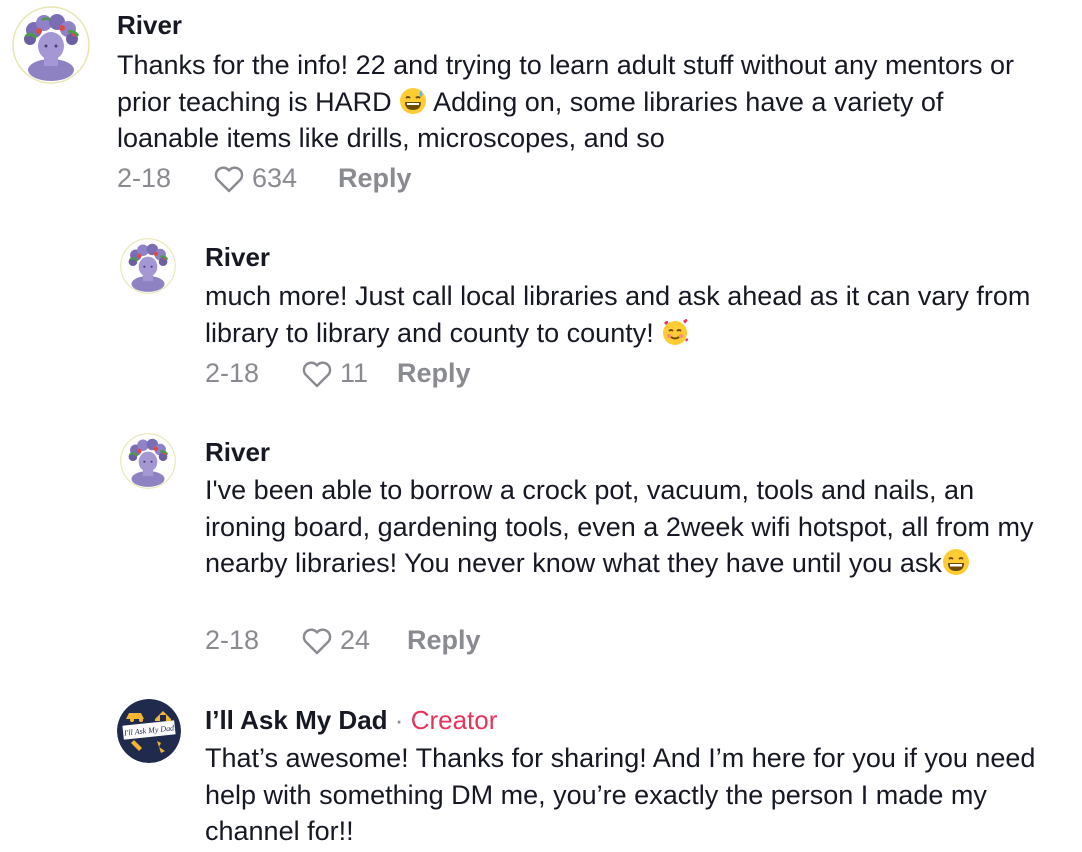  Describe the element at coordinates (956, 562) in the screenshot. I see `beaming-grin-emoji-icon` at that location.